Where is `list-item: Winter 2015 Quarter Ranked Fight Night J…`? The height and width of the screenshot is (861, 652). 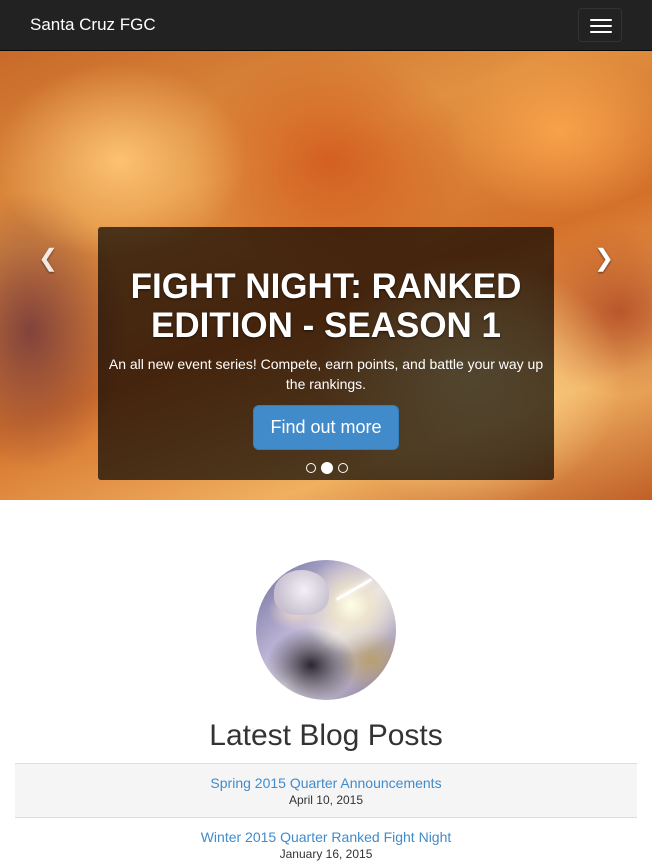
list-item: Winter 2015 Quarter Ranked Fight Night J… is located at coordinates (326, 839).